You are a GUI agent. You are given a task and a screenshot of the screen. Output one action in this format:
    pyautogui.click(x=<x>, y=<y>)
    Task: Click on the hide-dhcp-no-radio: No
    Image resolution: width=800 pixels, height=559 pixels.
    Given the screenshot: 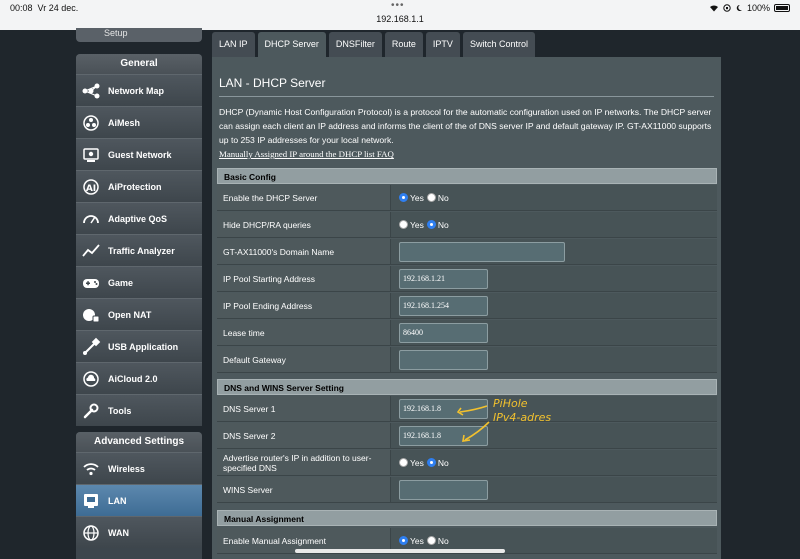 What is the action you would take?
    pyautogui.click(x=437, y=225)
    